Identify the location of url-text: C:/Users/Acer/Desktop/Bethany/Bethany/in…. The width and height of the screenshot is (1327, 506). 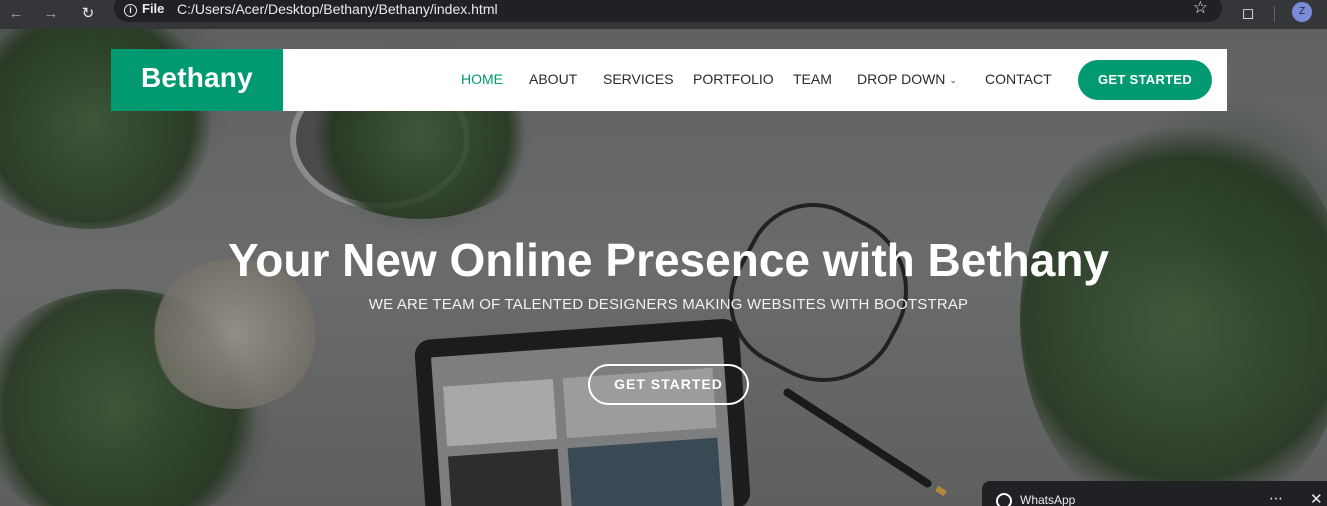
(337, 9).